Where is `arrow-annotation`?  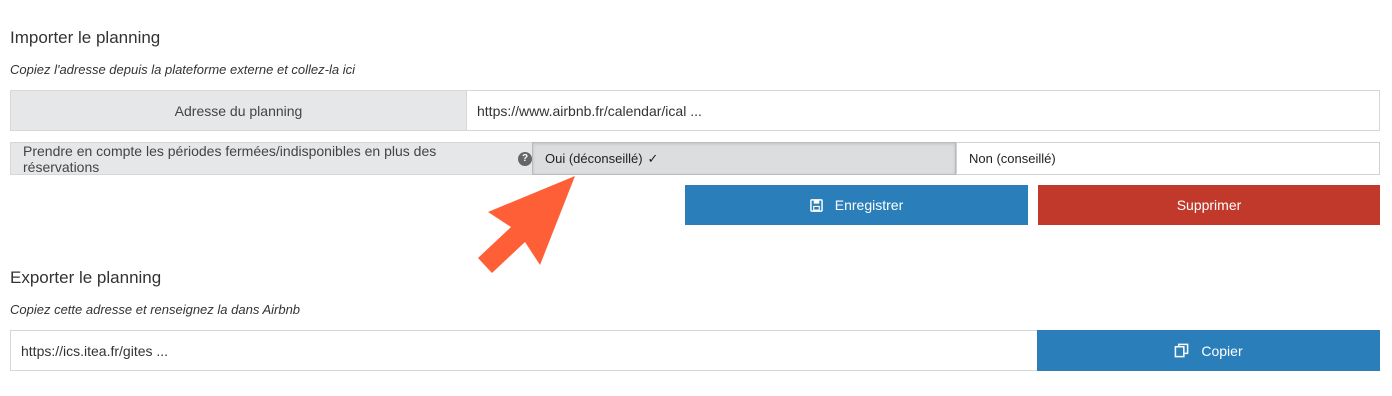 arrow-annotation is located at coordinates (526, 224).